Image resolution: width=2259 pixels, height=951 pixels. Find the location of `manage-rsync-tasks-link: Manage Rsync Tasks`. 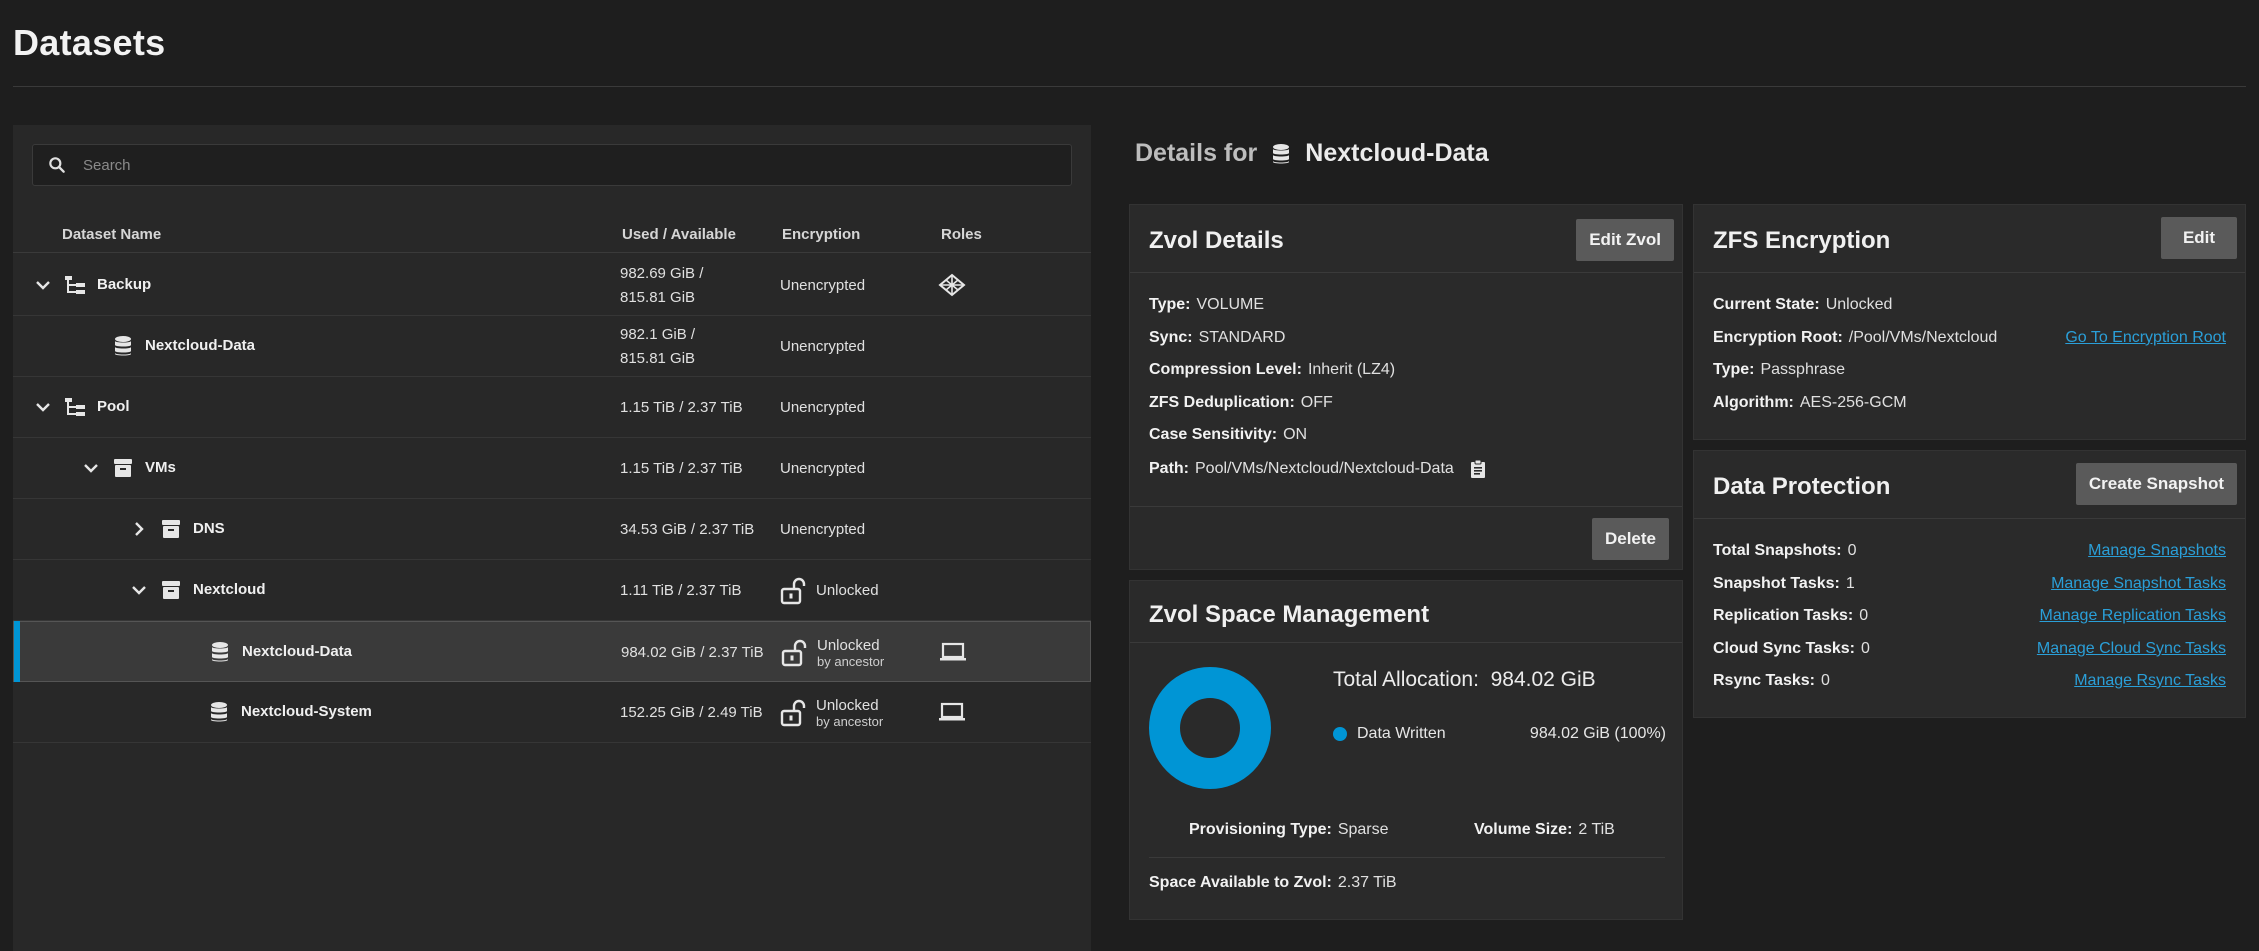

manage-rsync-tasks-link: Manage Rsync Tasks is located at coordinates (2150, 681).